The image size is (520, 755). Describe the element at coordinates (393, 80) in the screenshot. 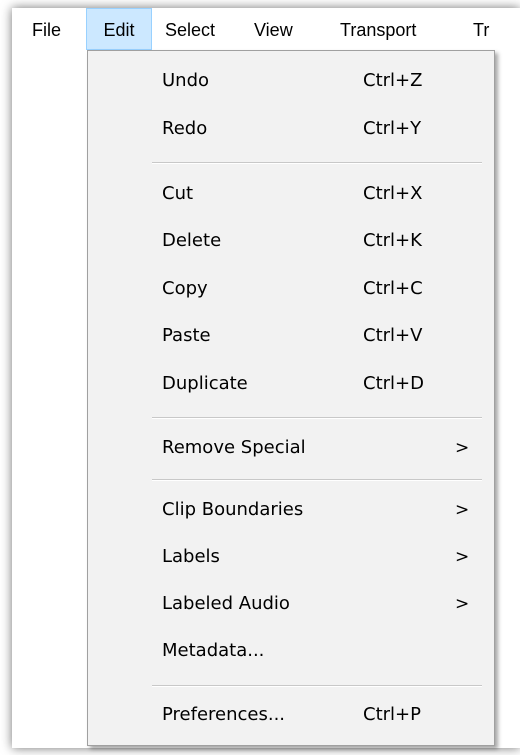

I see `menu-item-shortcut: Ctrl+Z` at that location.